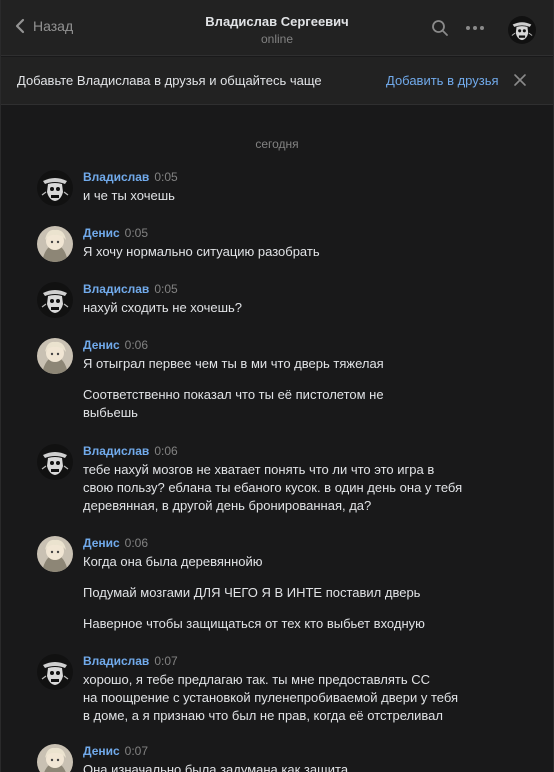 This screenshot has height=772, width=554. What do you see at coordinates (110, 412) in the screenshot?
I see `message-text: выбьешь` at bounding box center [110, 412].